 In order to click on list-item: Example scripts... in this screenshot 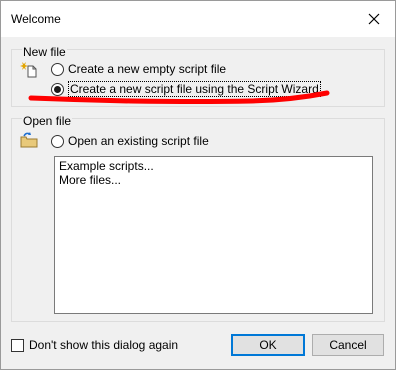, I will do `click(106, 166)`.